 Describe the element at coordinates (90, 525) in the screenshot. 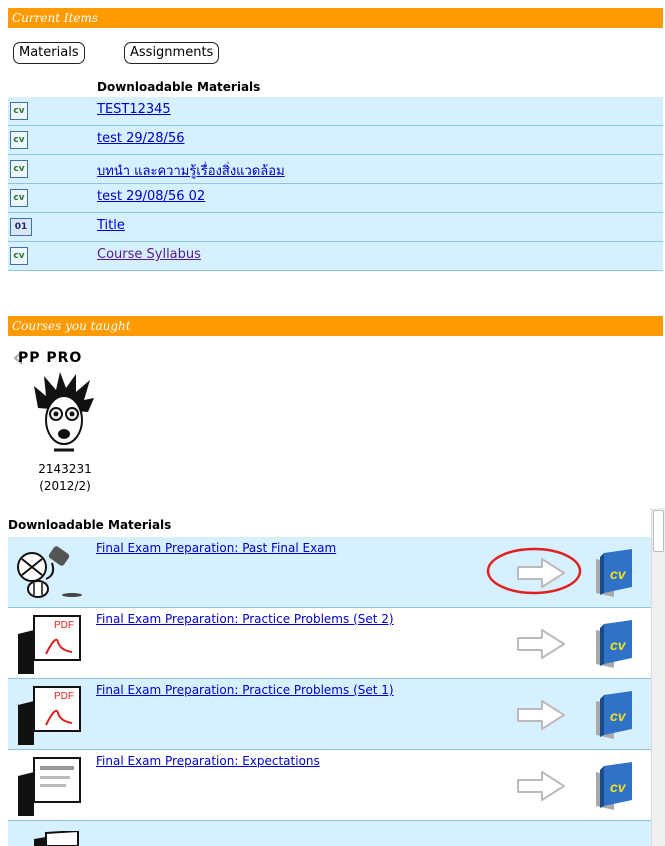

I see `materials-heading: Downloadable Materials` at that location.